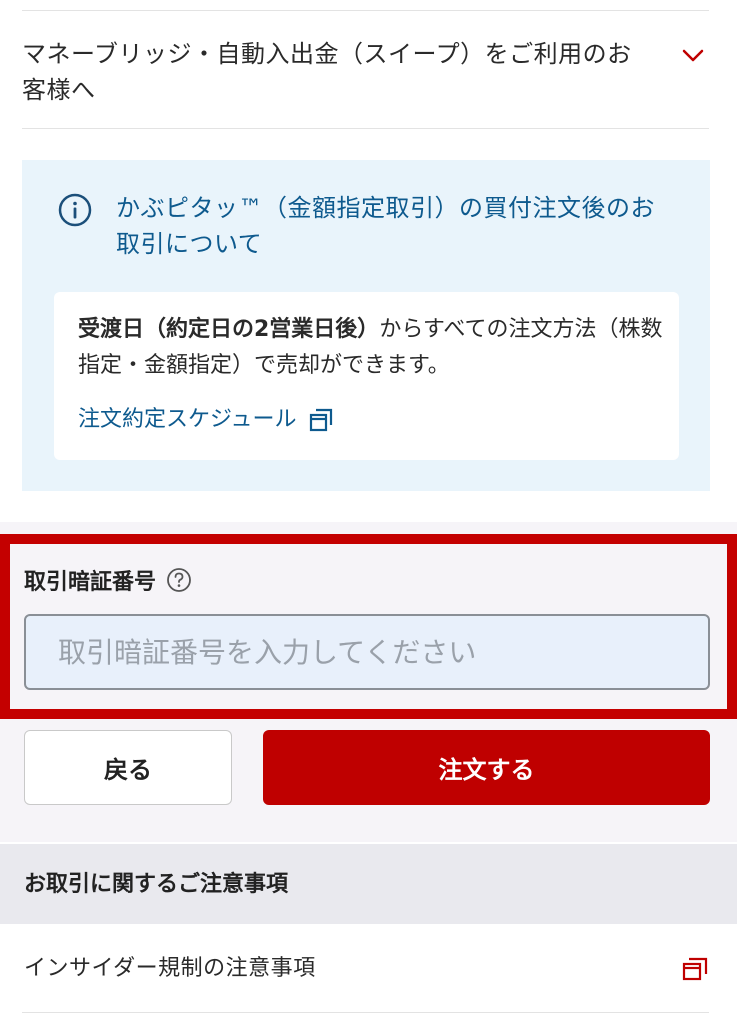 The height and width of the screenshot is (1024, 737). What do you see at coordinates (365, 128) in the screenshot?
I see `accordion-divider` at bounding box center [365, 128].